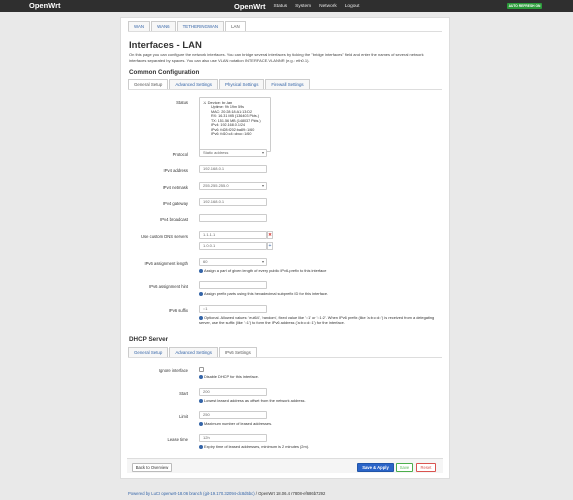 The height and width of the screenshot is (500, 573). Describe the element at coordinates (182, 102) in the screenshot. I see `status-label: Status` at that location.